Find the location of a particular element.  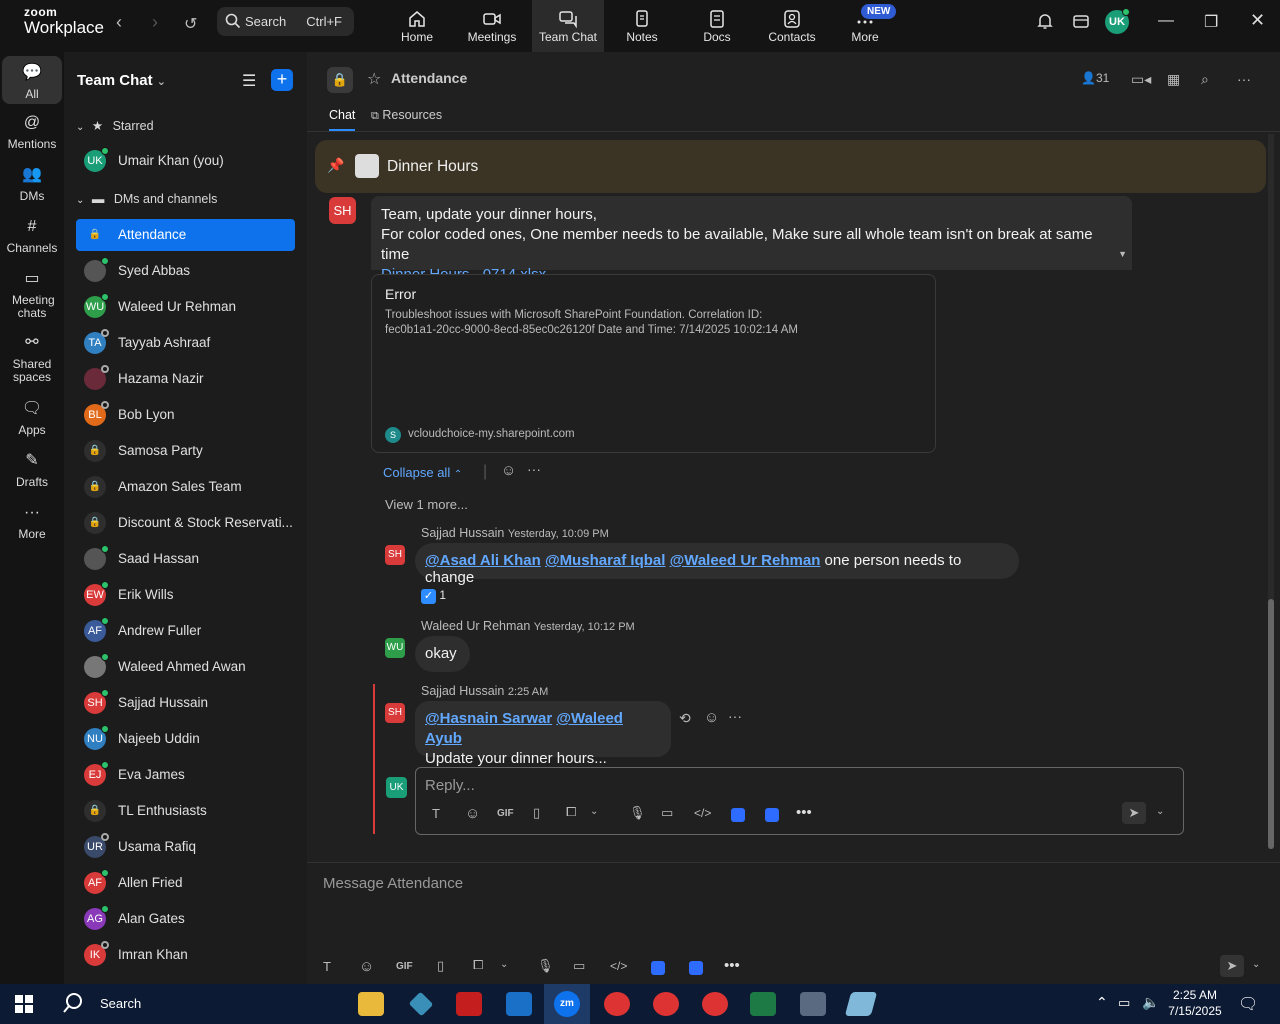

sidebar-item: 🔒 TL Enthusiasts is located at coordinates (185, 811).